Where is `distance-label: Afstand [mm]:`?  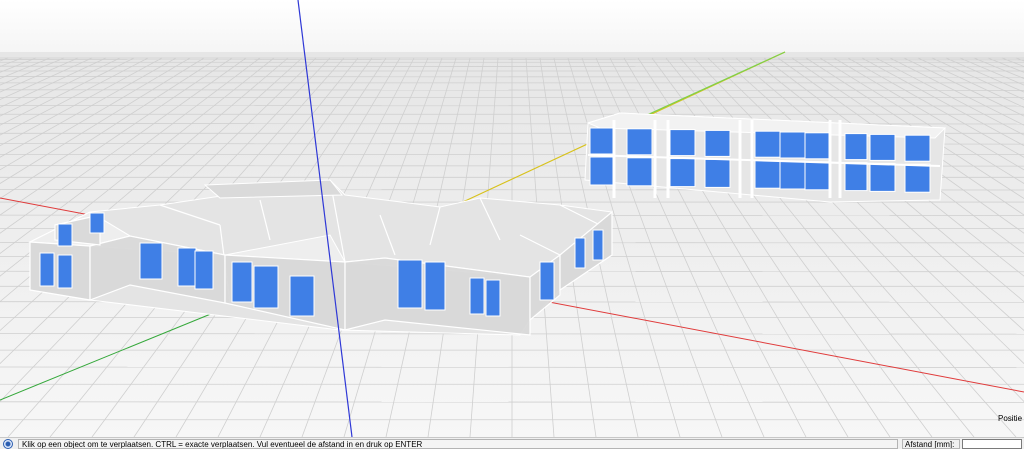 distance-label: Afstand [mm]: is located at coordinates (931, 444).